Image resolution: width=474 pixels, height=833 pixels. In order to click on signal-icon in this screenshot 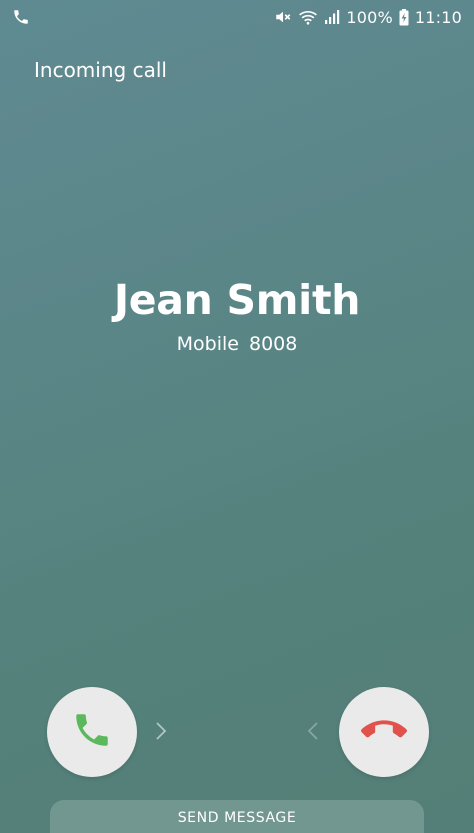, I will do `click(332, 17)`.